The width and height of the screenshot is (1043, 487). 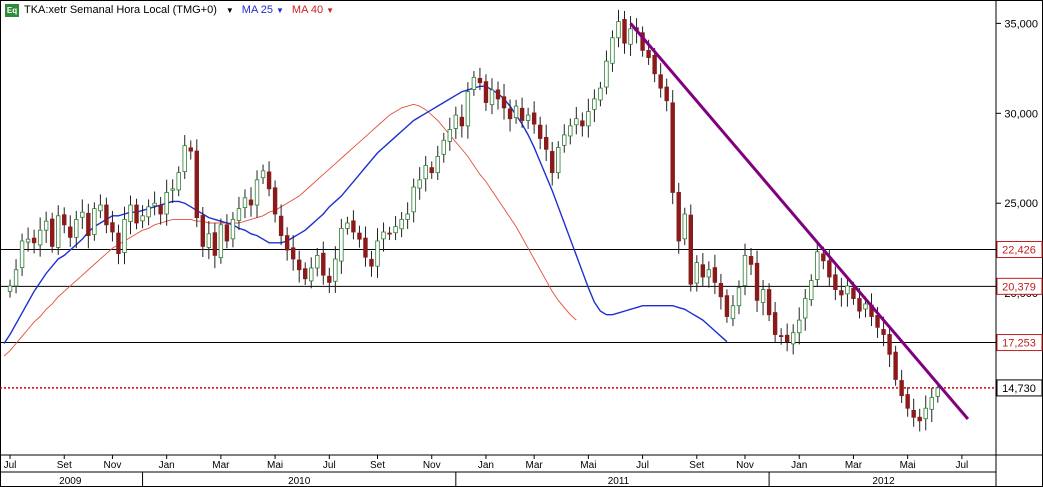 What do you see at coordinates (1021, 204) in the screenshot?
I see `y-tick-label: 25,000` at bounding box center [1021, 204].